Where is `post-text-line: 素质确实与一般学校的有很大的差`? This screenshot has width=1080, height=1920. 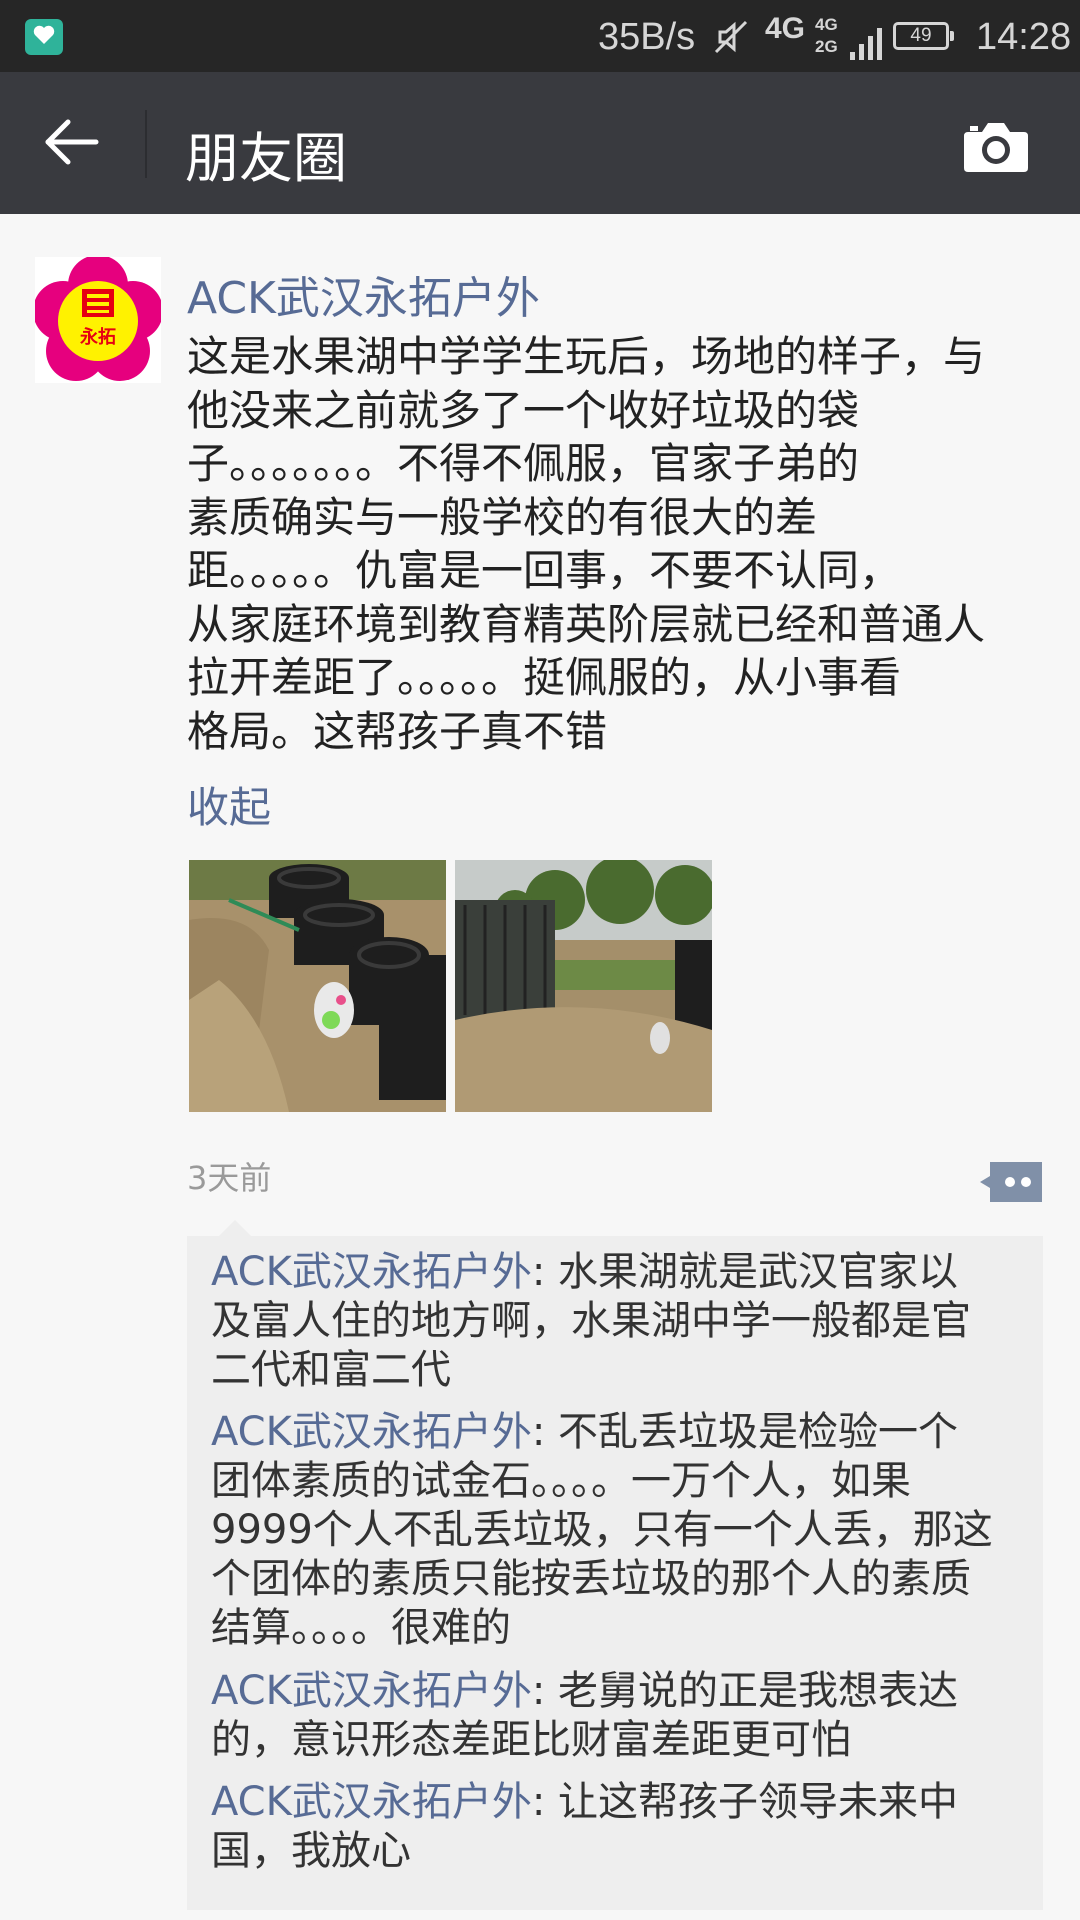
post-text-line: 素质确实与一般学校的有很大的差 is located at coordinates (502, 517).